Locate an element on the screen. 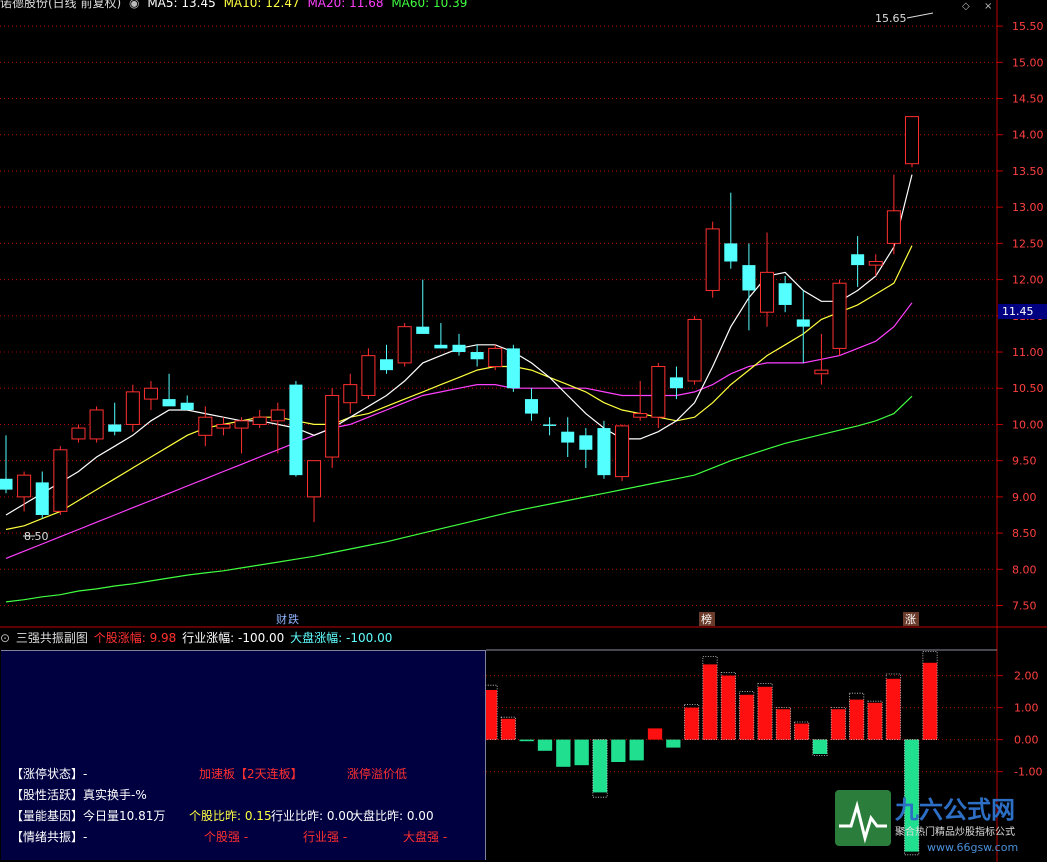 This screenshot has width=1047, height=862. high-price-label: 15.65 is located at coordinates (891, 18).